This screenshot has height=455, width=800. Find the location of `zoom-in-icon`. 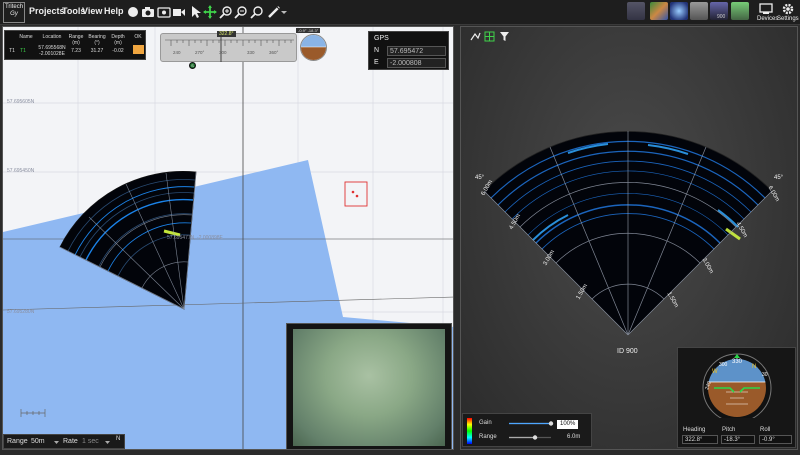

zoom-in-icon is located at coordinates (226, 12).